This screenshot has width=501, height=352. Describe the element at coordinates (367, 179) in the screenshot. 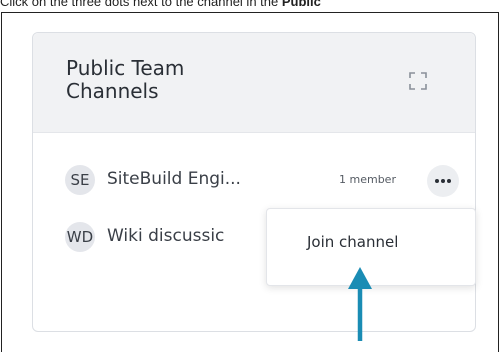

I see `member-count: 1 member` at that location.